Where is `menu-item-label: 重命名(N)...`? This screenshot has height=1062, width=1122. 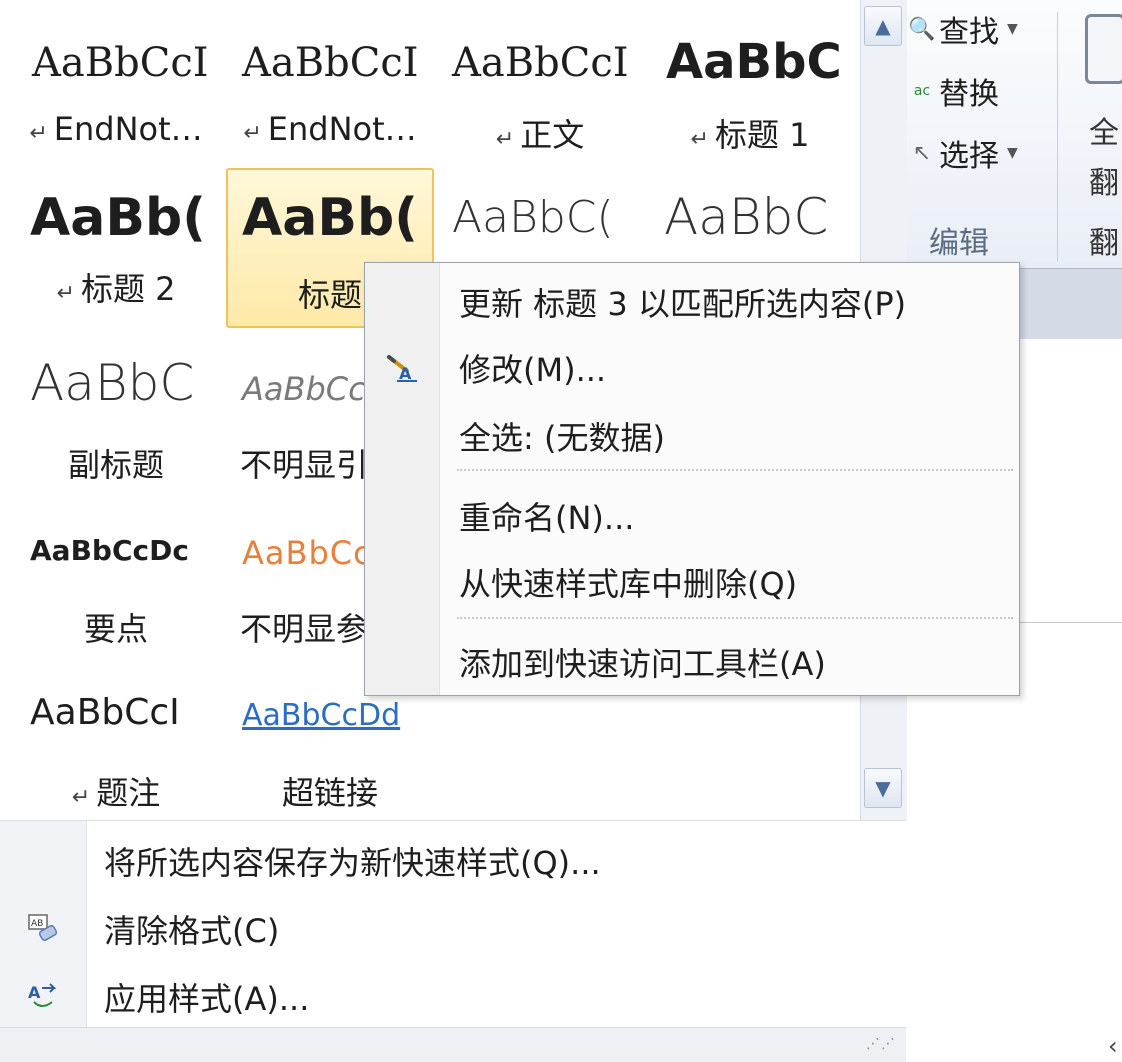
menu-item-label: 重命名(N)... is located at coordinates (547, 518).